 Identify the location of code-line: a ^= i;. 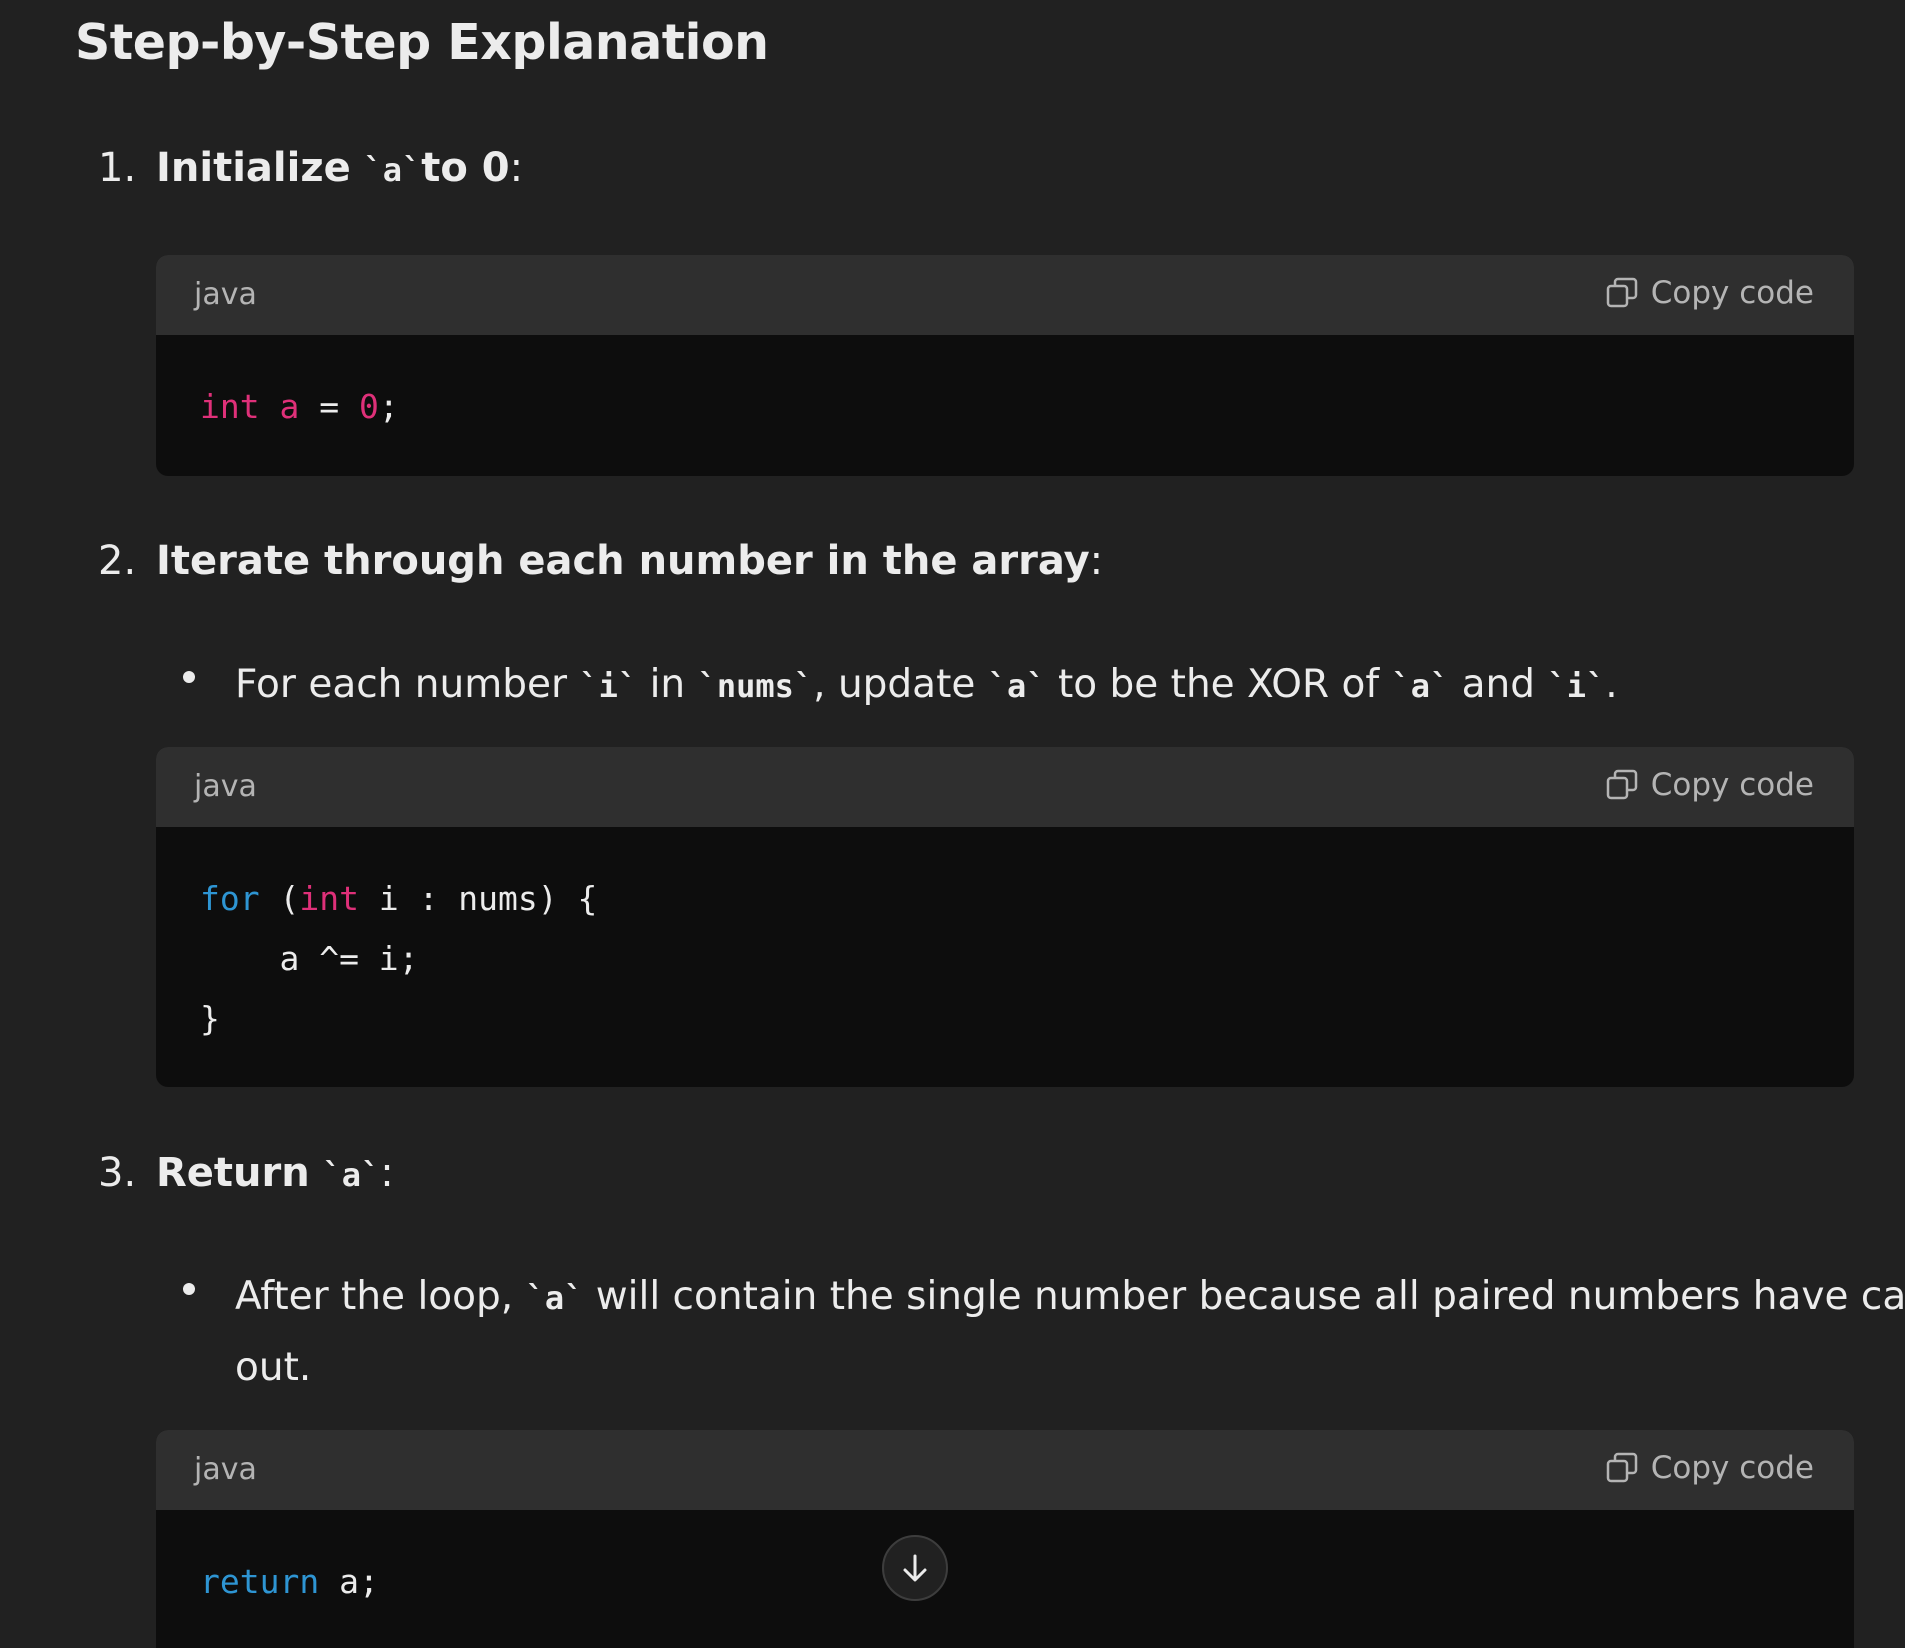
(1005, 959).